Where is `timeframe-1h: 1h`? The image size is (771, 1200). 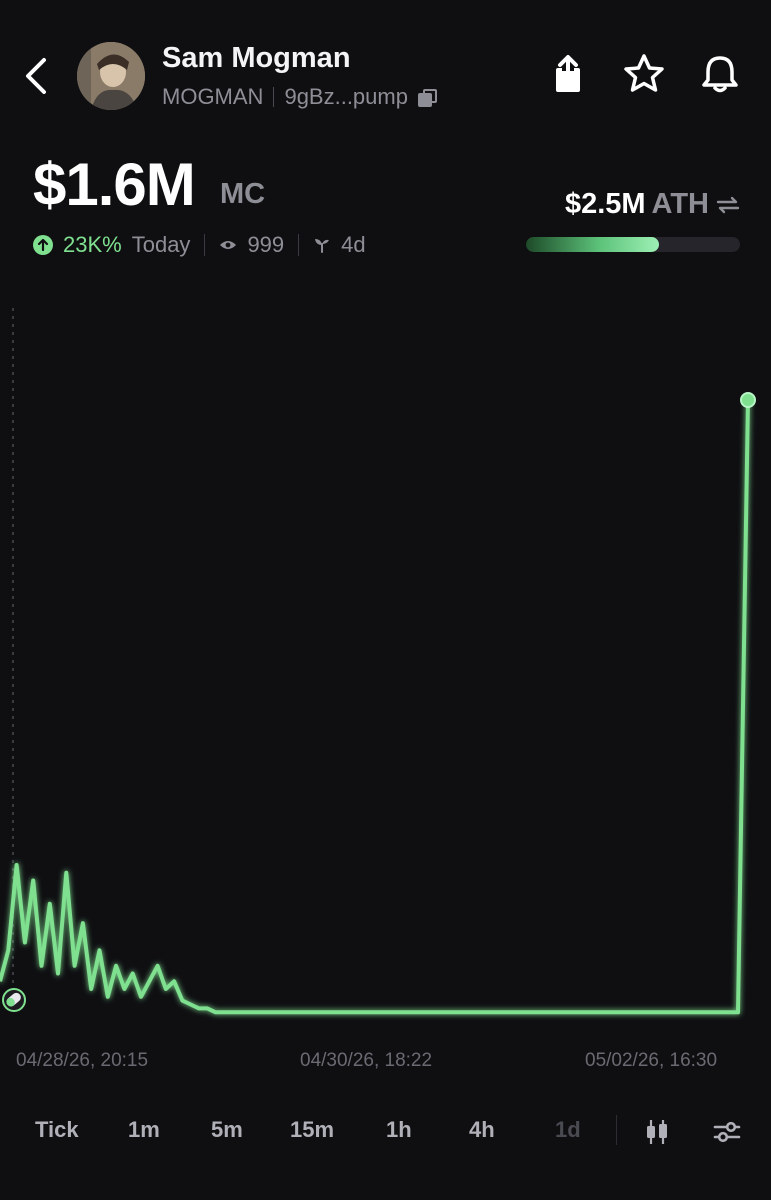 timeframe-1h: 1h is located at coordinates (399, 1130).